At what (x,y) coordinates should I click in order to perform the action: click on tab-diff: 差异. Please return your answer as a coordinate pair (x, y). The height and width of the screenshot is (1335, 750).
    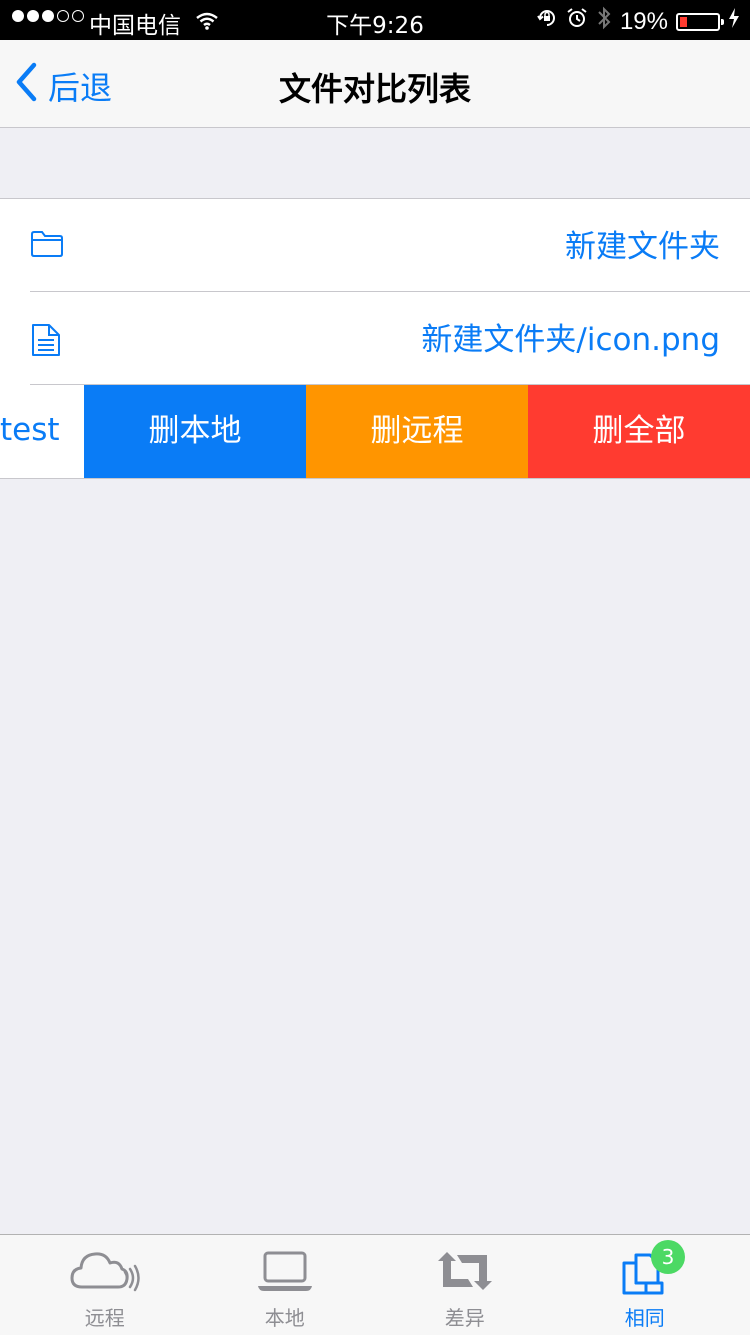
    Looking at the image, I should click on (465, 1285).